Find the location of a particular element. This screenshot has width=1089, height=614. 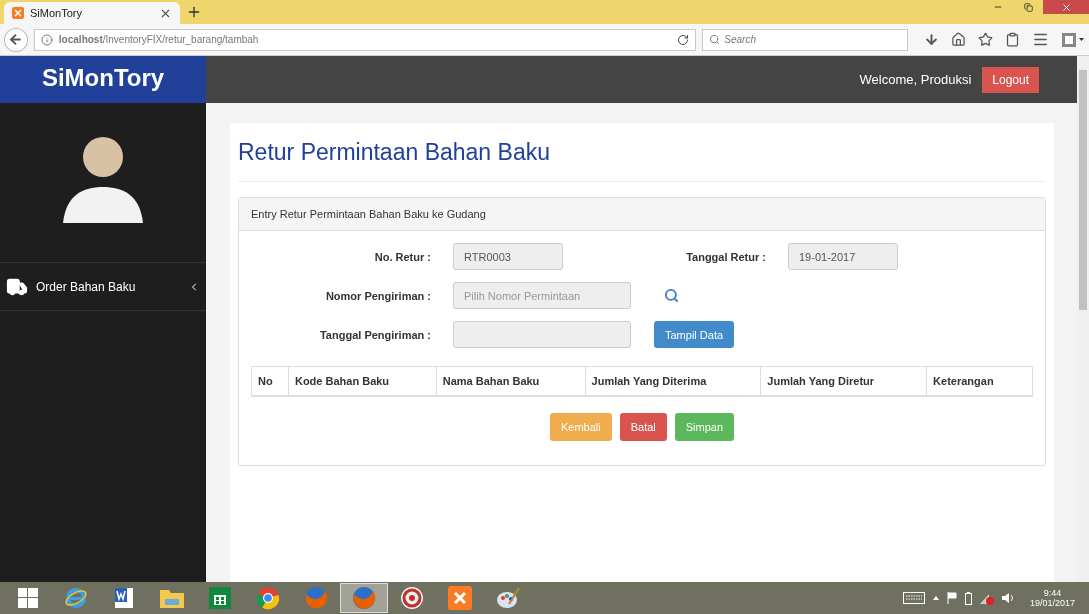

column-header: Jumlah Yang Diterima is located at coordinates (673, 381).